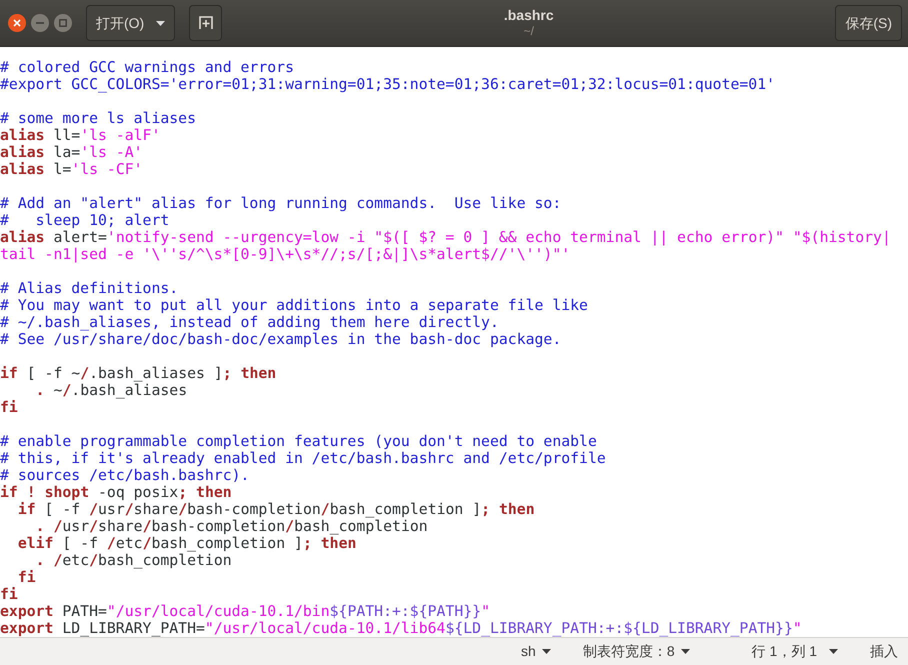 Image resolution: width=908 pixels, height=665 pixels. Describe the element at coordinates (80, 135) in the screenshot. I see `code-line: alias ll='ls -alF'` at that location.